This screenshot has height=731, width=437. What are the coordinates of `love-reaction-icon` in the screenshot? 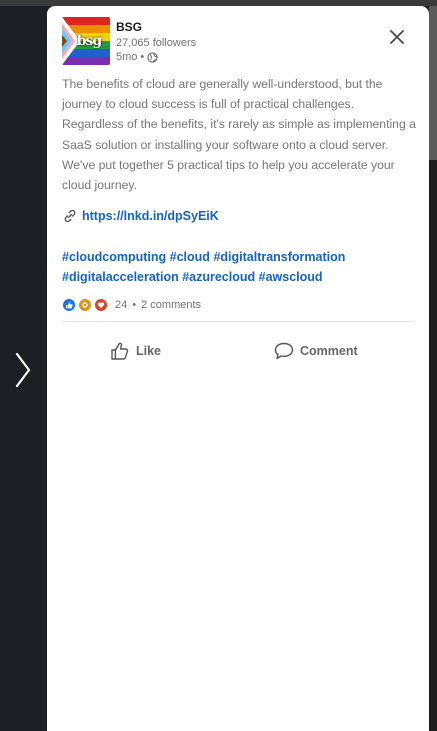 It's located at (101, 305).